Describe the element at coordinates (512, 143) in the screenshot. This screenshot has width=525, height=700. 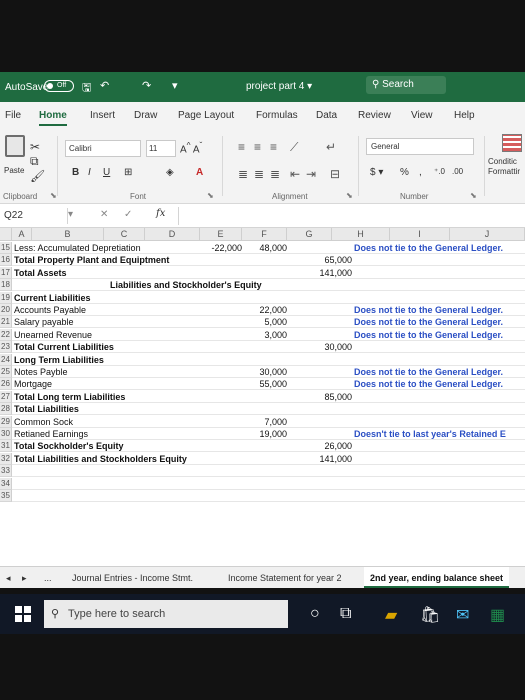
I see `conditional-formatting-icon` at that location.